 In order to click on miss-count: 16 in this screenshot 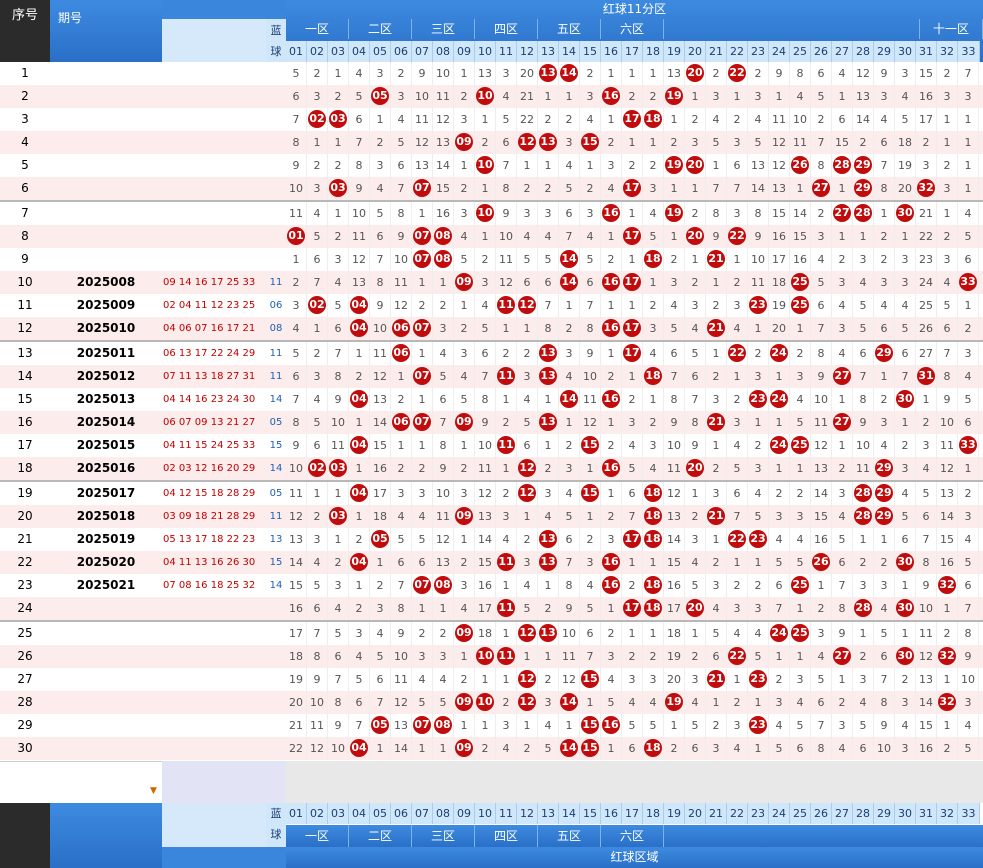, I will do `click(947, 562)`.